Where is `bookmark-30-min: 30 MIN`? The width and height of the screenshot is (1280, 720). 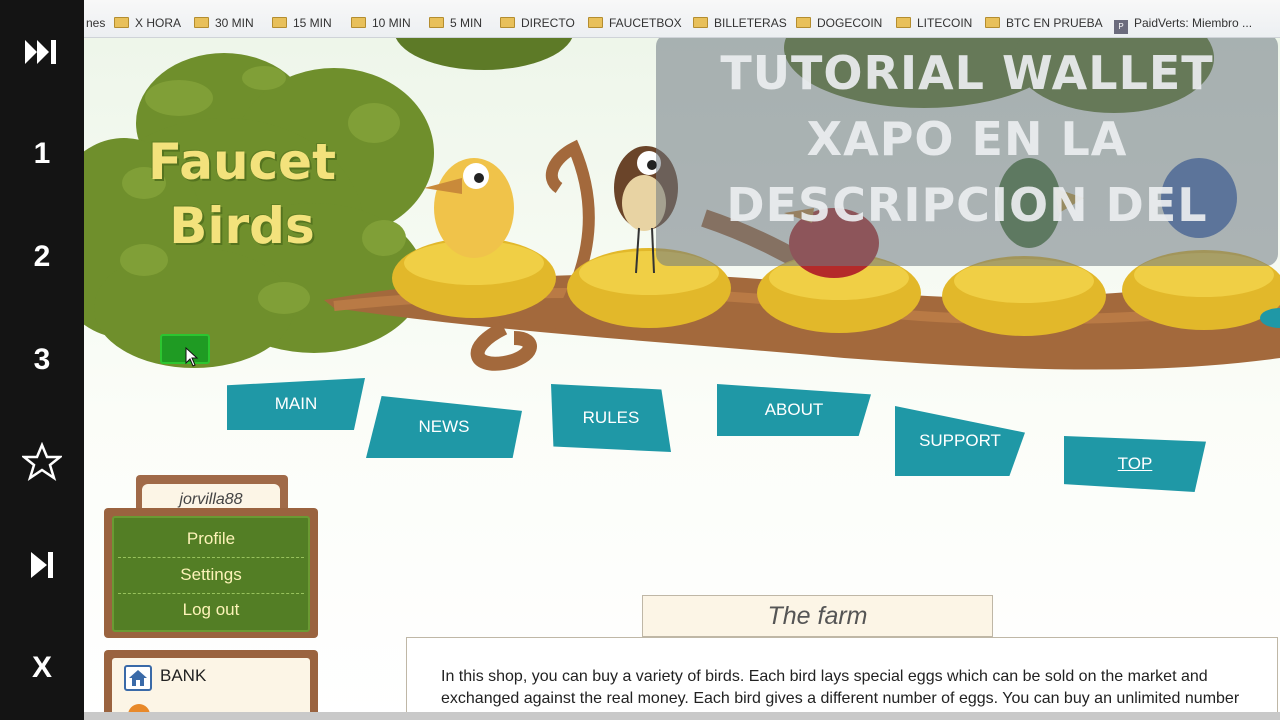 bookmark-30-min: 30 MIN is located at coordinates (224, 23).